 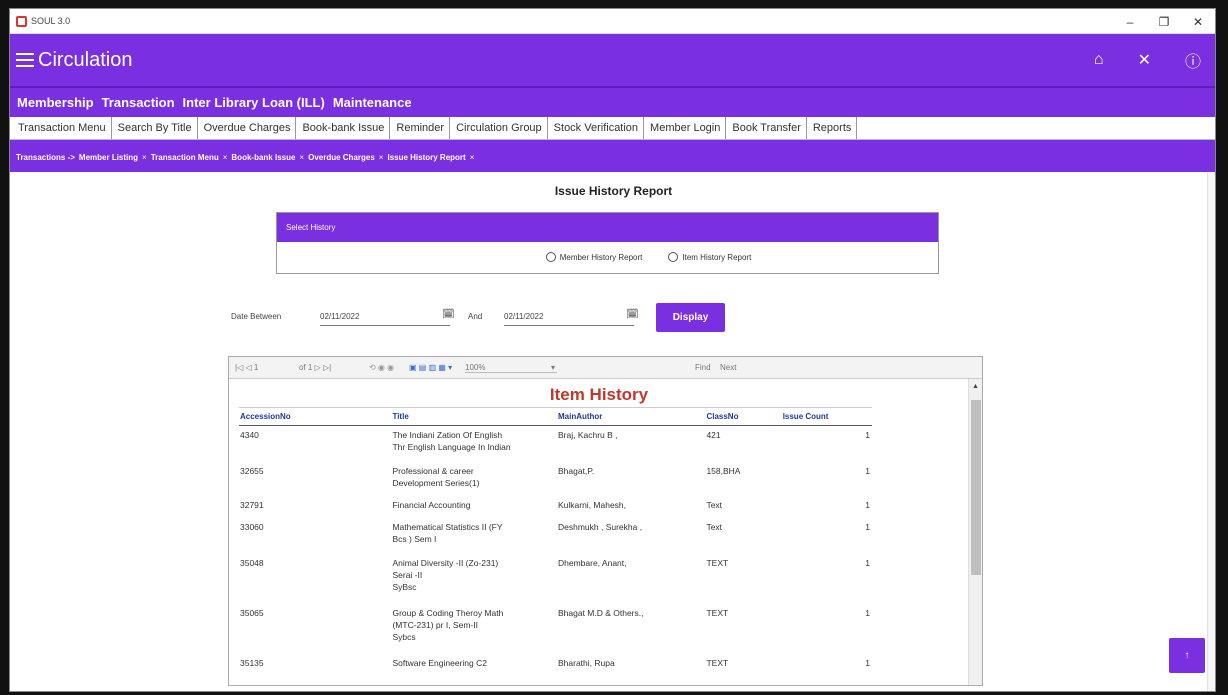 I want to click on report-heading: Item History, so click(x=599, y=394).